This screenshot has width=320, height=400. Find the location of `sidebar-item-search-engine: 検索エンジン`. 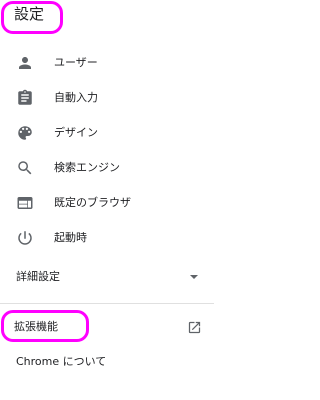

sidebar-item-search-engine: 検索エンジン is located at coordinates (107, 168).